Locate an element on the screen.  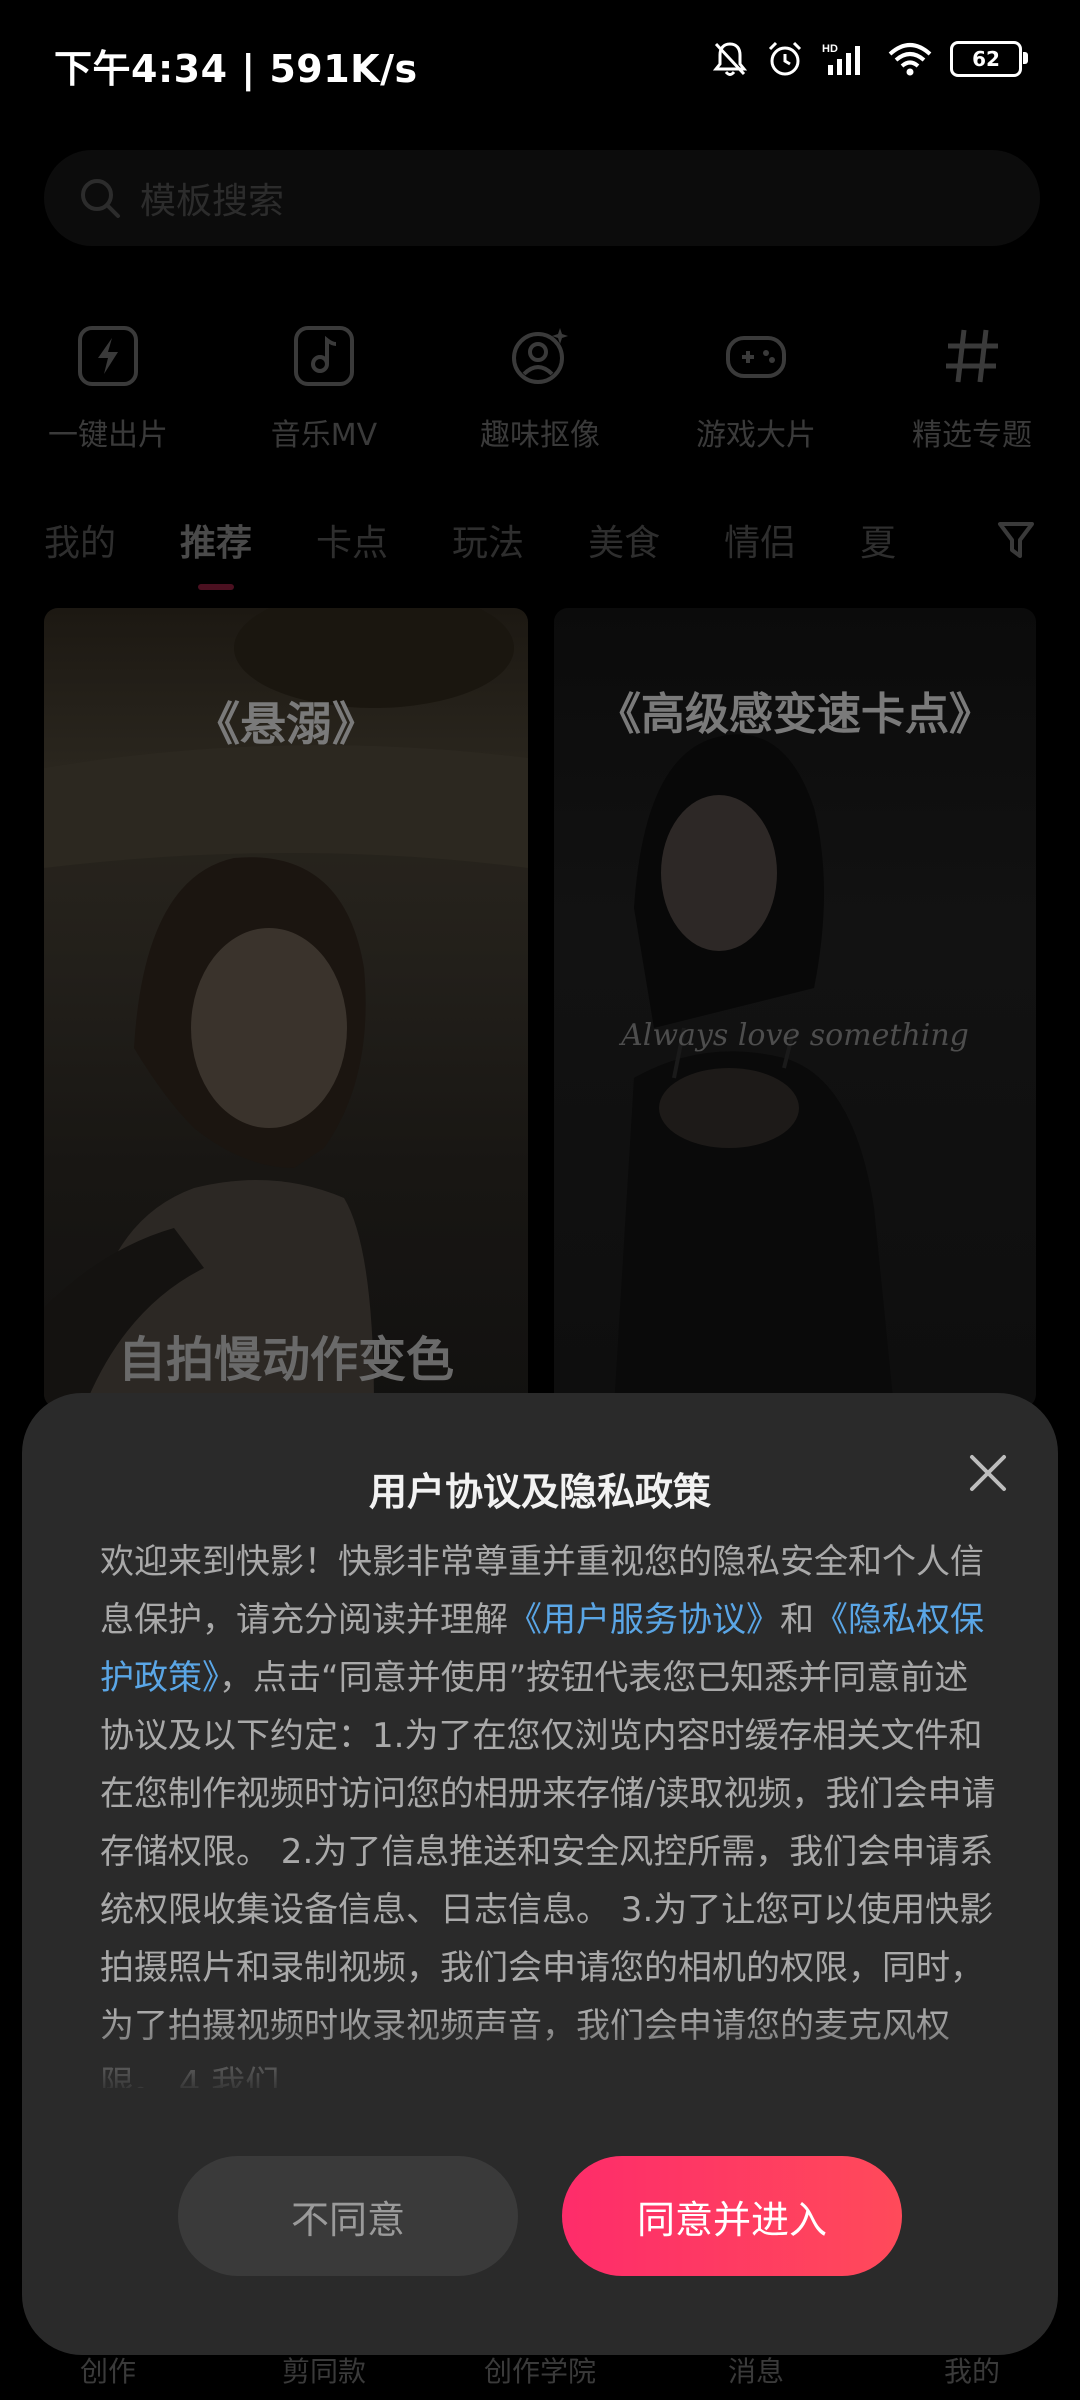
shortcut-label: 一键出片 is located at coordinates (108, 435).